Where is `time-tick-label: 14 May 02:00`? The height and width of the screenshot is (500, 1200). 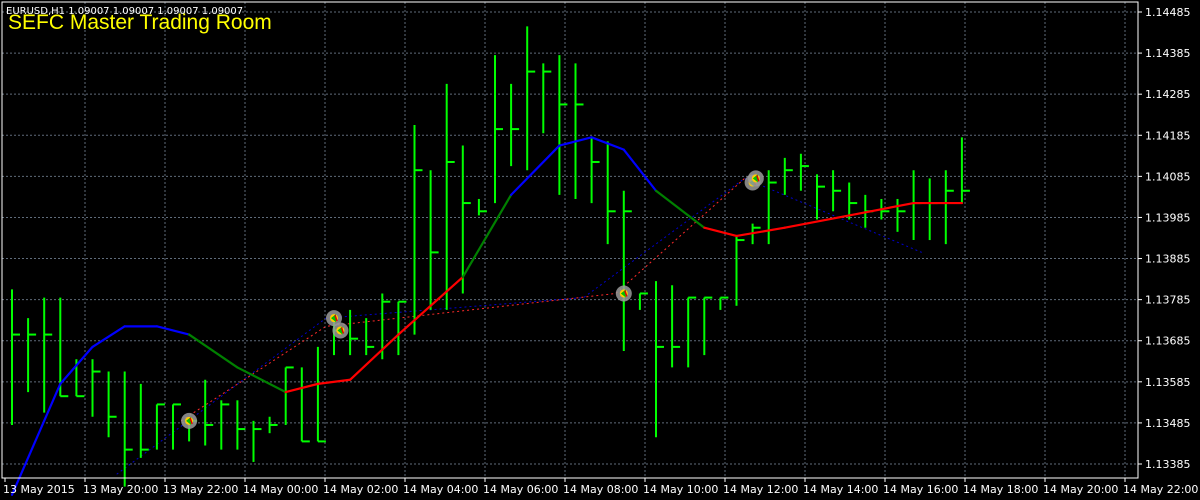
time-tick-label: 14 May 02:00 is located at coordinates (360, 489).